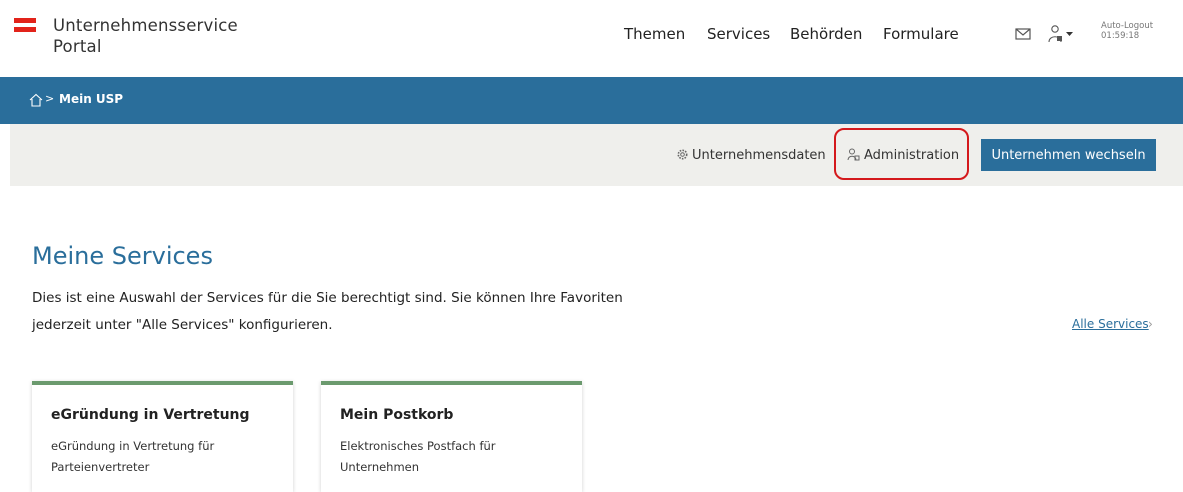 This screenshot has width=1183, height=492. I want to click on page-title: Meine Services, so click(122, 256).